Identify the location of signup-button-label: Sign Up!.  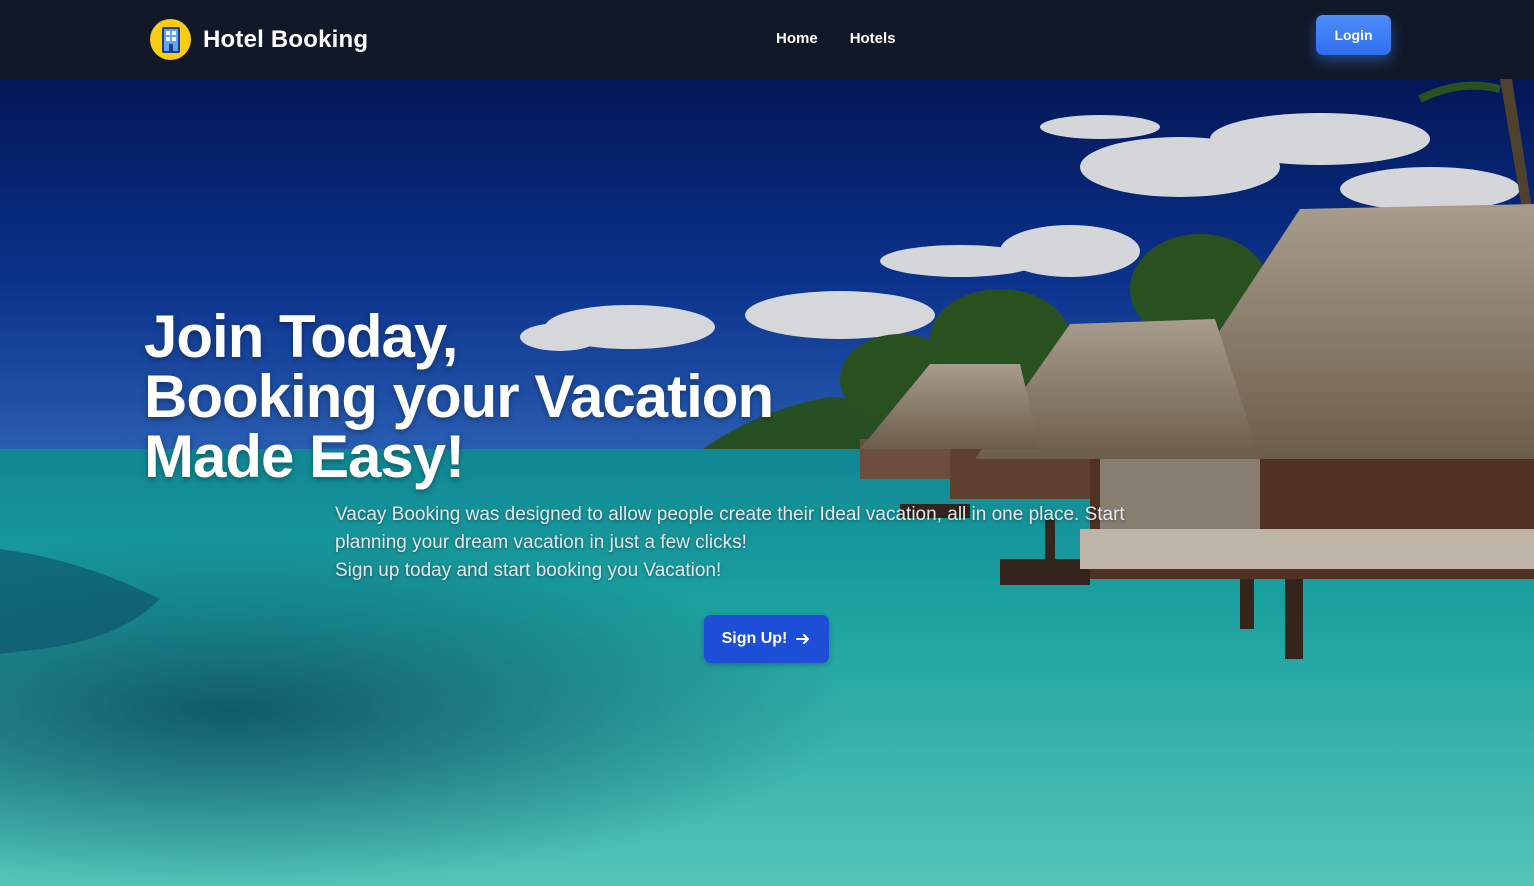
(754, 638).